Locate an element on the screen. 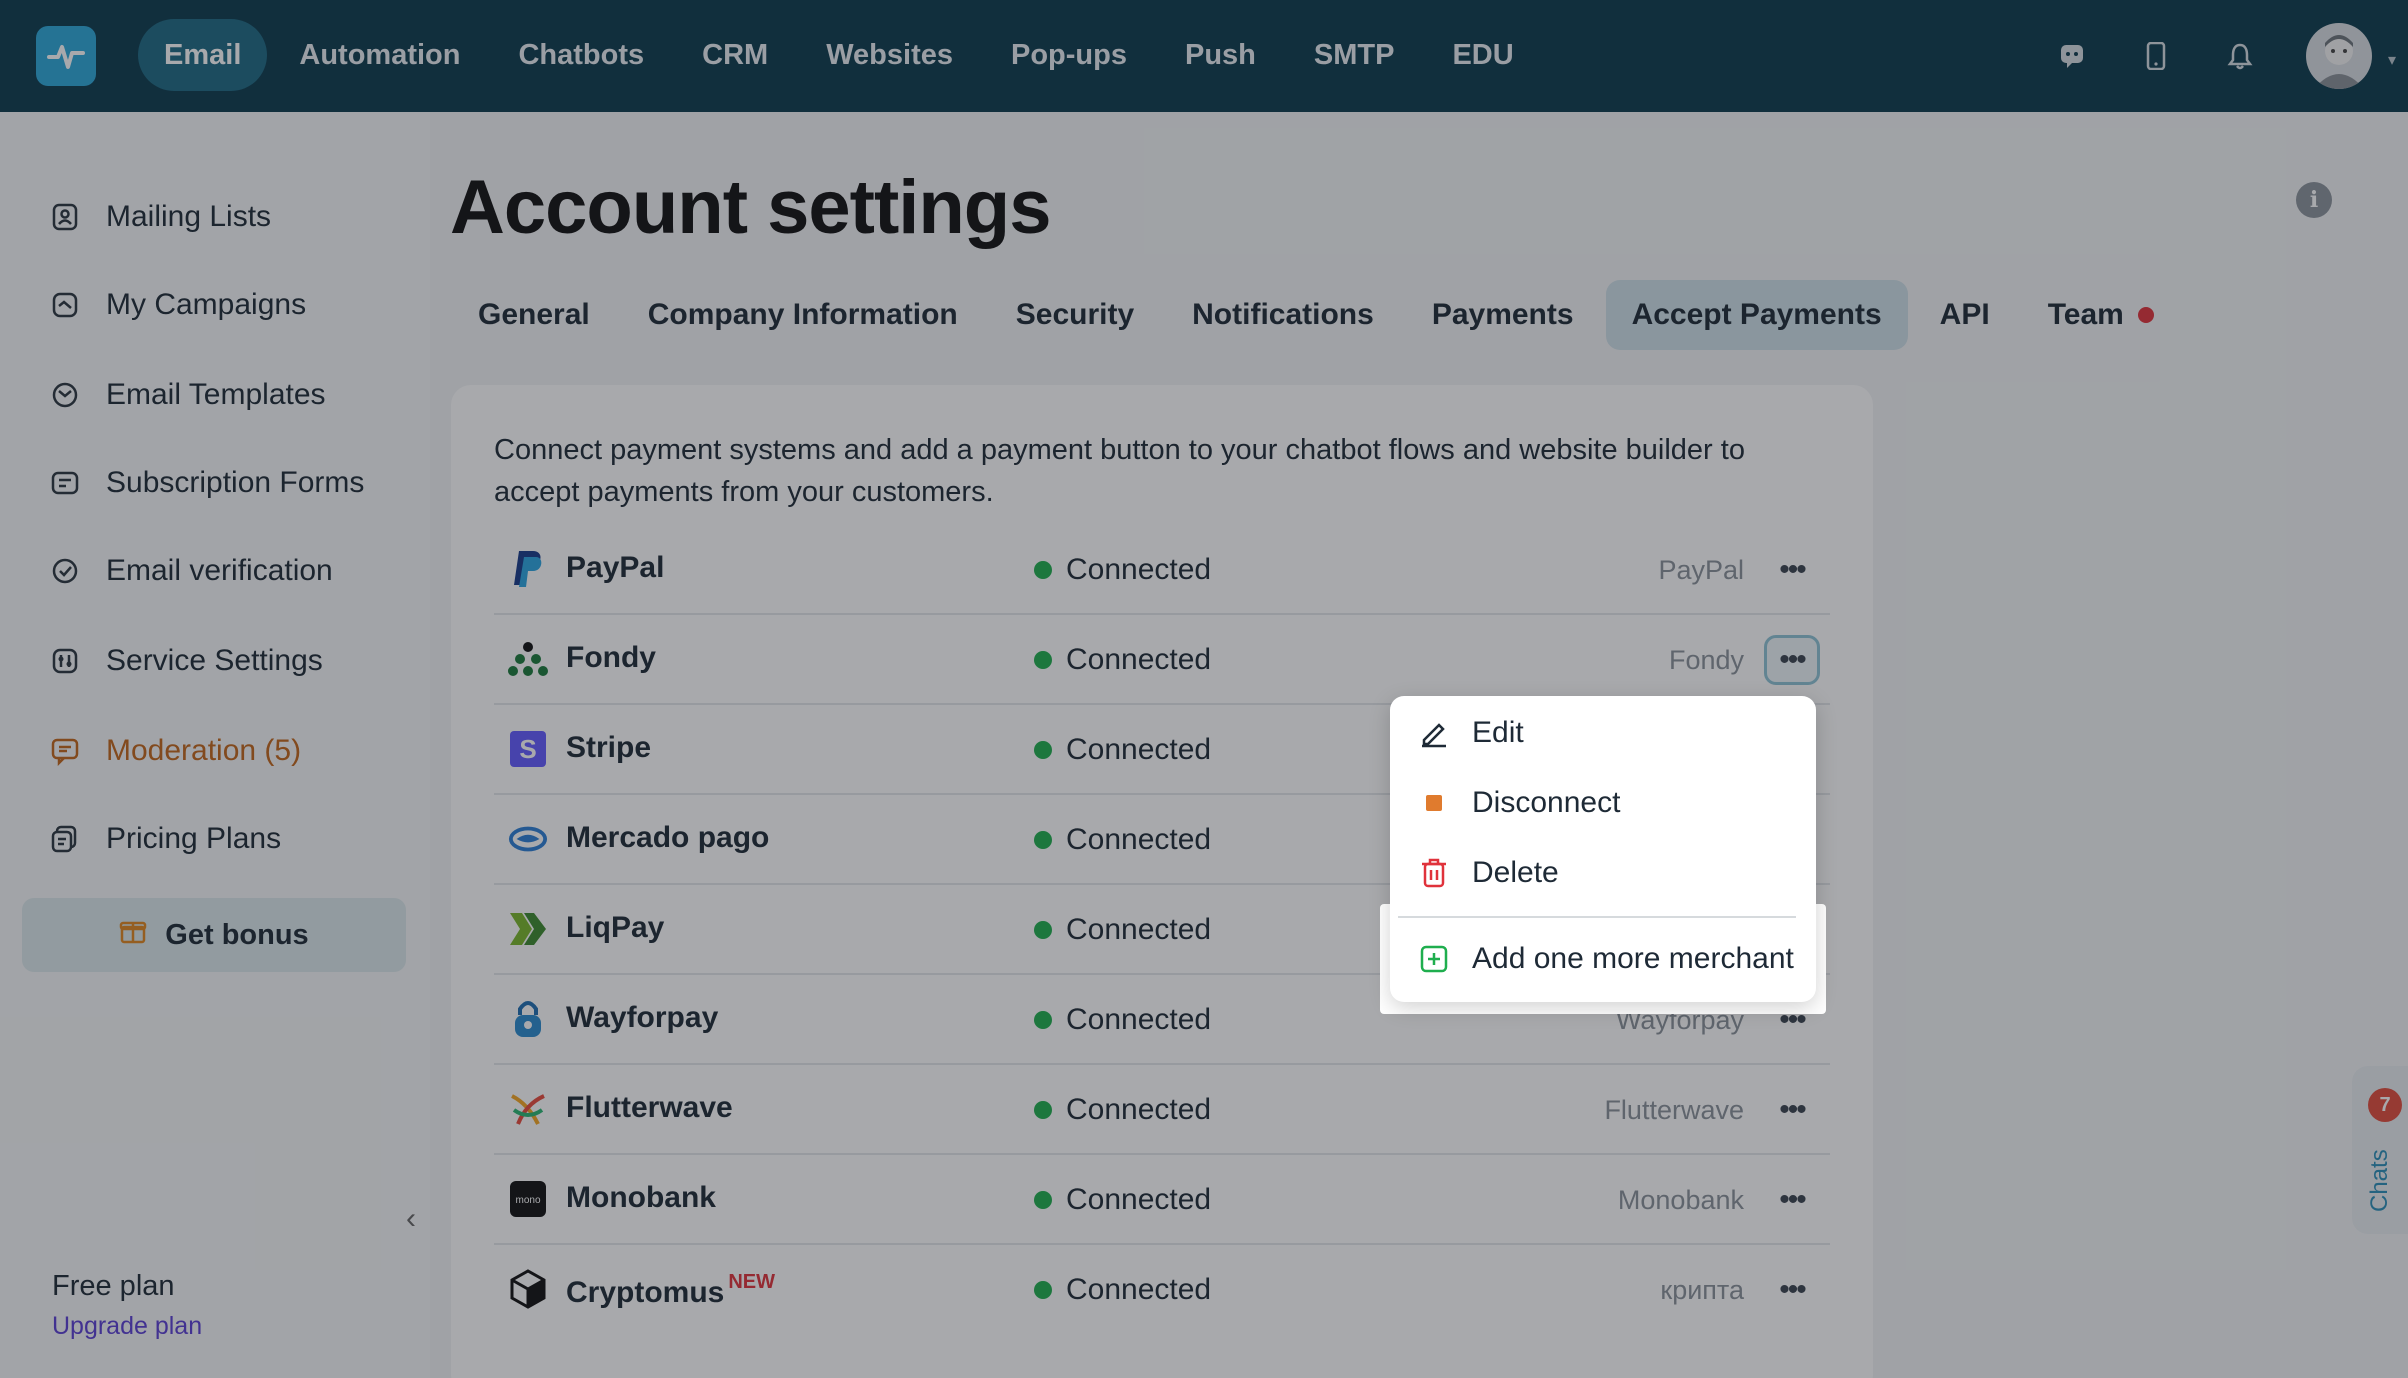  tab-company-information: Company Information is located at coordinates (803, 315).